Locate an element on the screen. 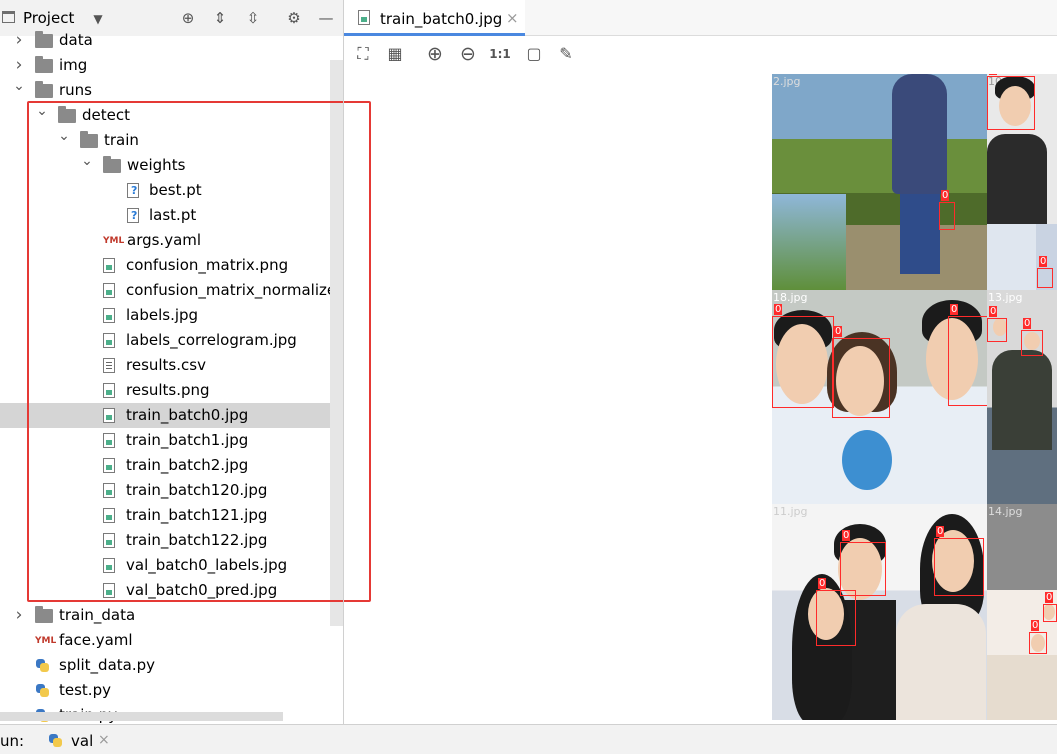 This screenshot has height=754, width=1057. fit-window-icon: ▢ is located at coordinates (534, 54).